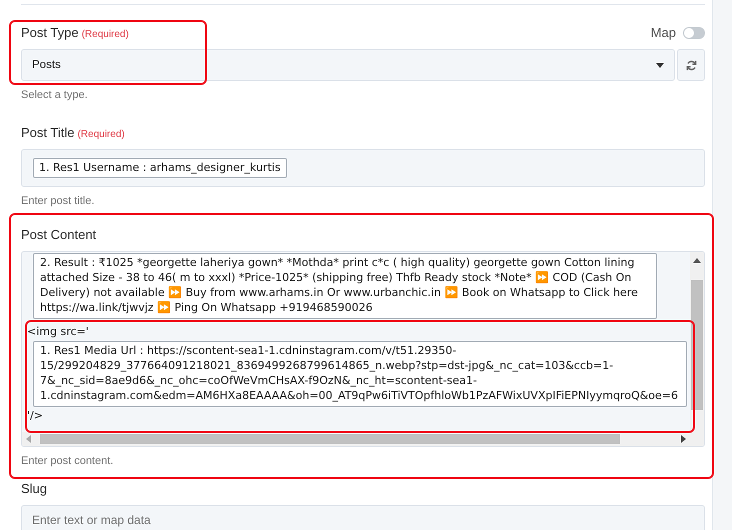  What do you see at coordinates (345, 286) in the screenshot?
I see `mapped-token: 2. Result : ₹1025 *georgette laheriya gown* *Mothda* print c*c ( high quality) georgette gown Cotton lining attached Size - 38 to 46( m to xxxl) *Price-1025* (shipping free) Thfb Ready stock *Note* ⏩ COD (Cash On Delivery) not available ⏩ Buy from www.arhams.in Or www.urbanchic.in ⏩ Book on Whatsapp to Click here https://wa.link/tjwvjz ⏩ Ping On Whatsapp +919468590026` at bounding box center [345, 286].